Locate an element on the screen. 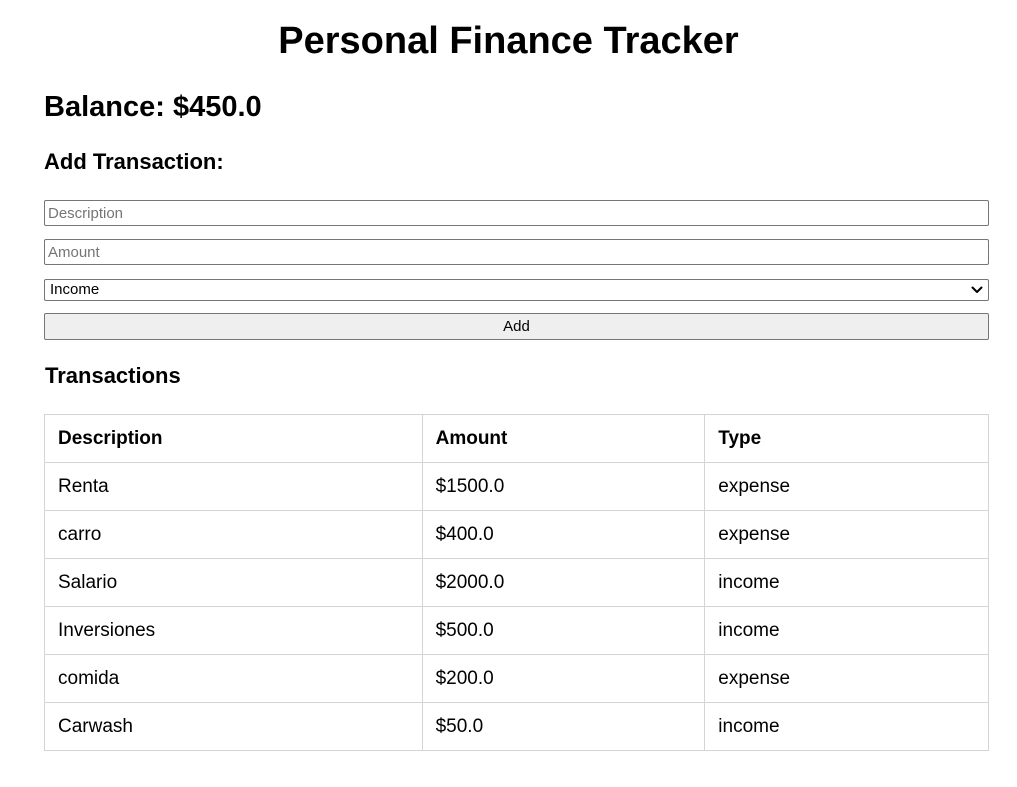  column-header-amount: Amount is located at coordinates (563, 438).